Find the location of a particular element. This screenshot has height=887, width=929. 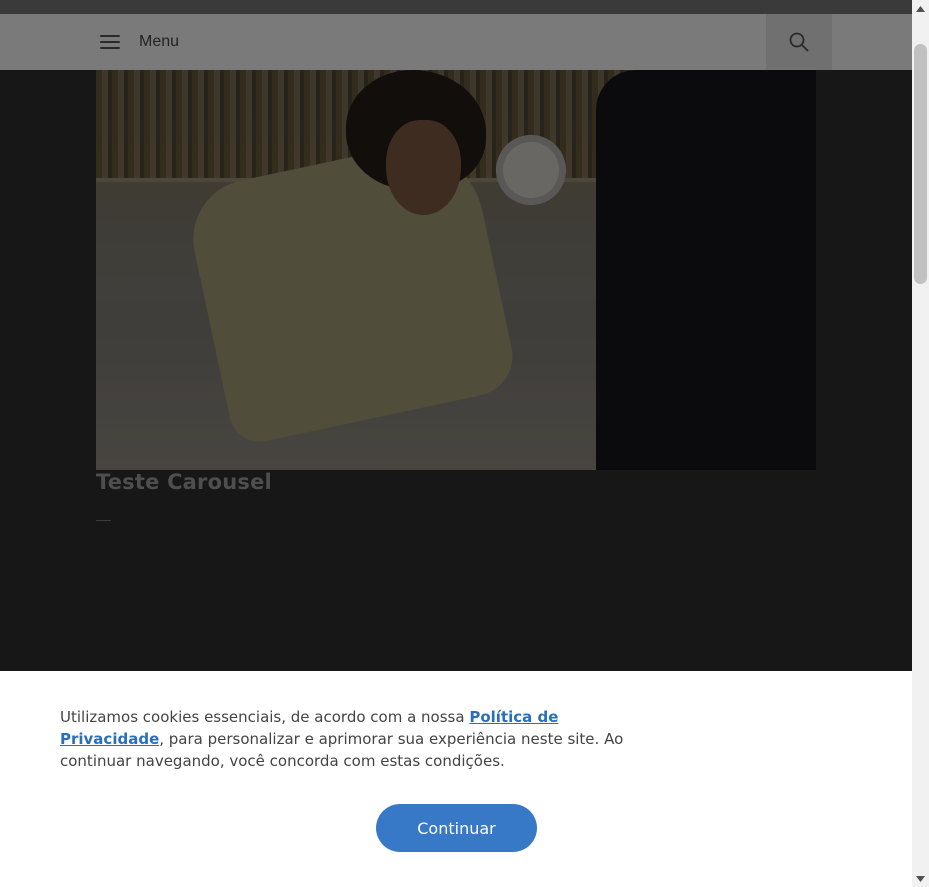

continue-button: Continuar is located at coordinates (456, 828).